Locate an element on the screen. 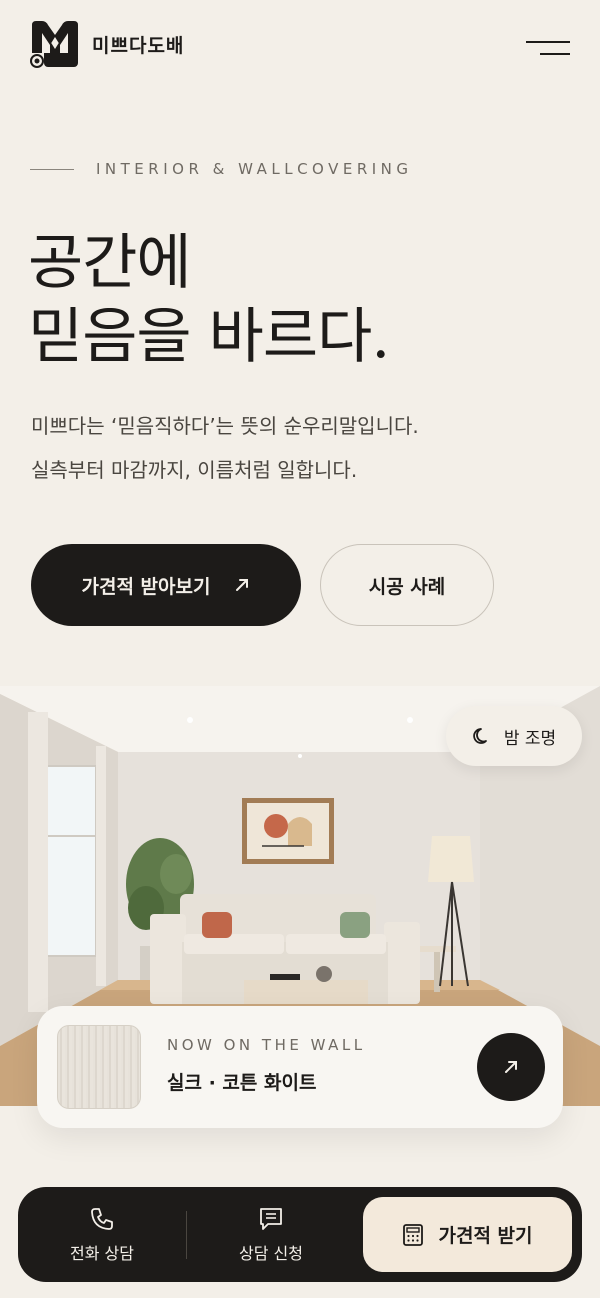  portfolio-button: 시공 사례 is located at coordinates (407, 585).